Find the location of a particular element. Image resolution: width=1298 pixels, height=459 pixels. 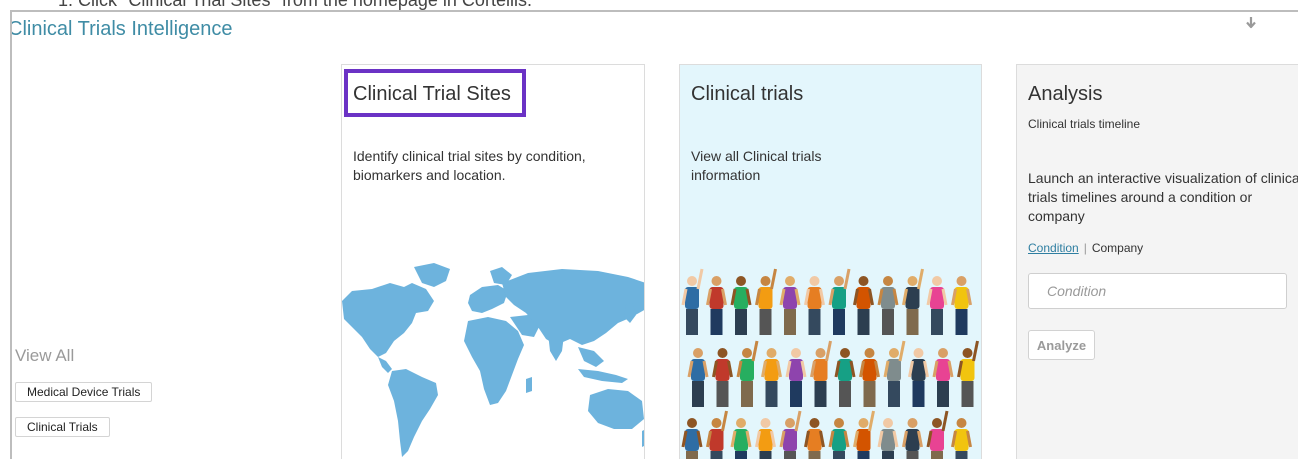

medical-device-trials-button: Medical Device Trials is located at coordinates (84, 392).